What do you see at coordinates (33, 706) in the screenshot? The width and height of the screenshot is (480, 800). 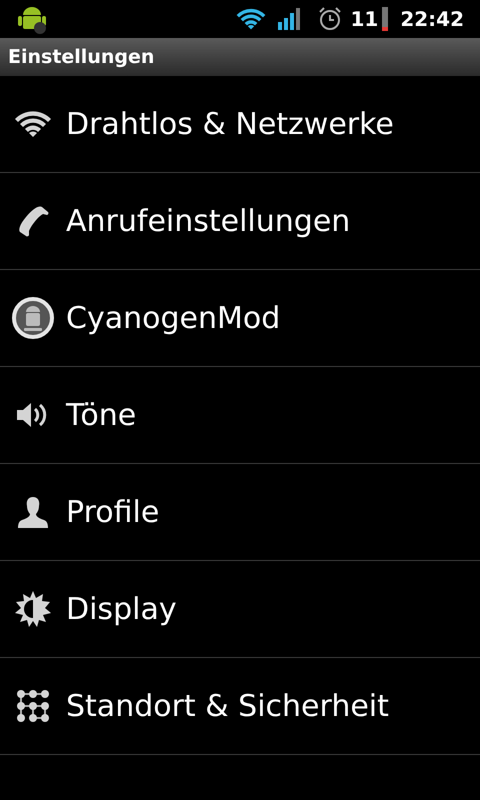 I see `pattern-grid-icon` at bounding box center [33, 706].